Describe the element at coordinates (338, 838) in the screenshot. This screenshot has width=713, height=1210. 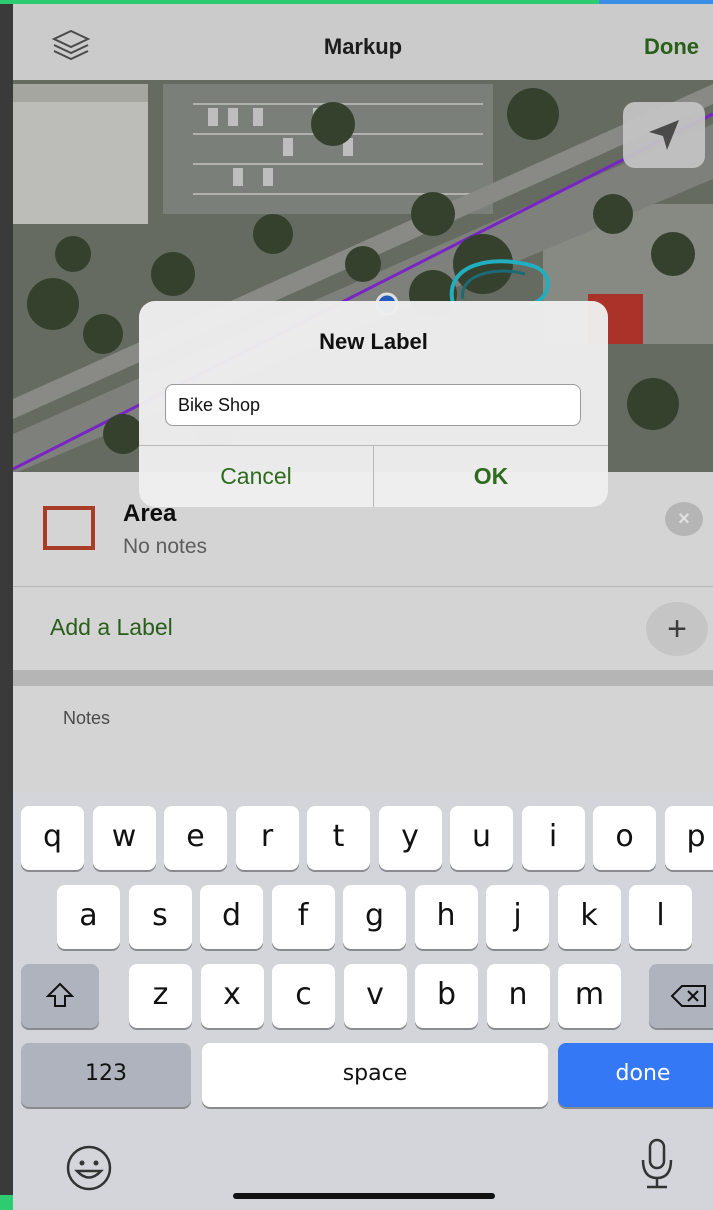
I see `key-t: t` at that location.